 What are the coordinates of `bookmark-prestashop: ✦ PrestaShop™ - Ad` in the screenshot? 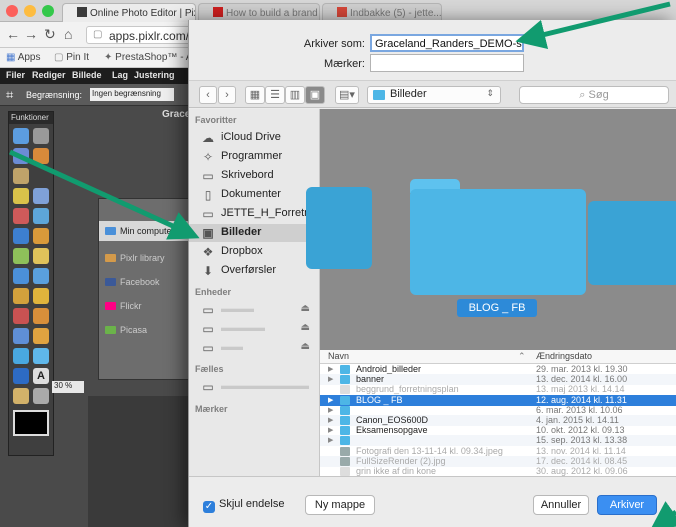 It's located at (151, 57).